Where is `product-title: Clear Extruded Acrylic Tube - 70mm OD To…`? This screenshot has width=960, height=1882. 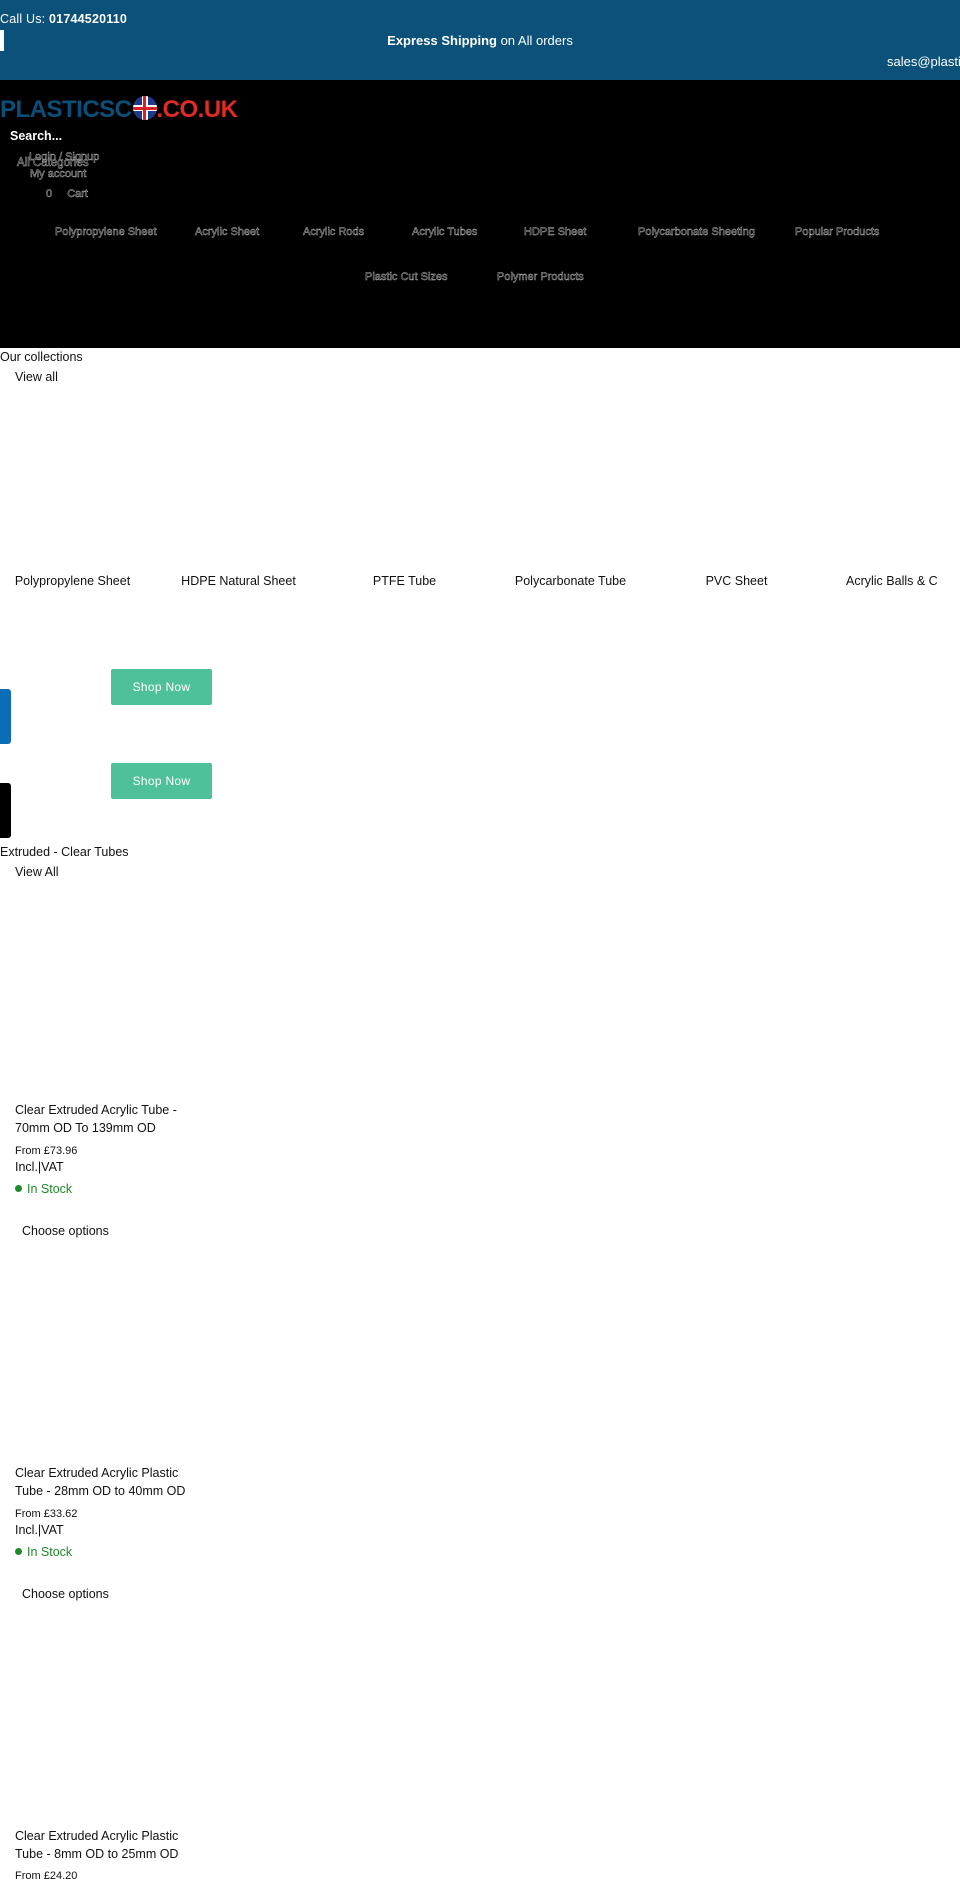 product-title: Clear Extruded Acrylic Tube - 70mm OD To… is located at coordinates (105, 1119).